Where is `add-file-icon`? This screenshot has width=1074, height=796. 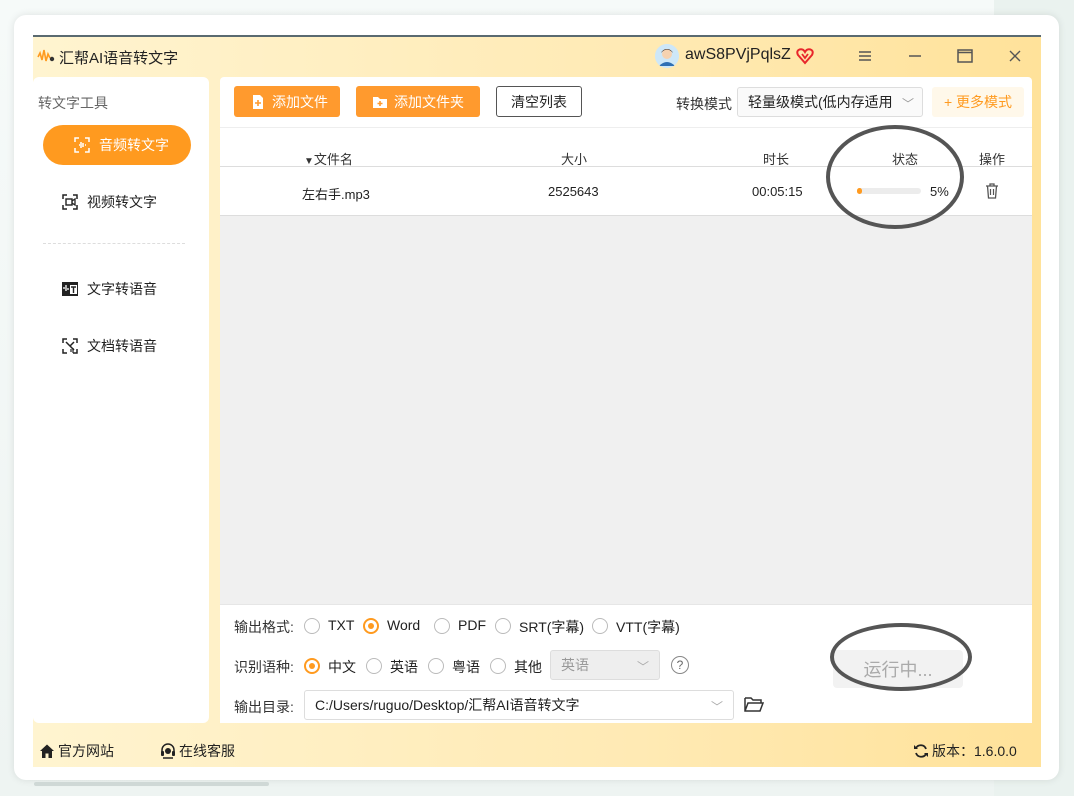
add-file-icon is located at coordinates (258, 101).